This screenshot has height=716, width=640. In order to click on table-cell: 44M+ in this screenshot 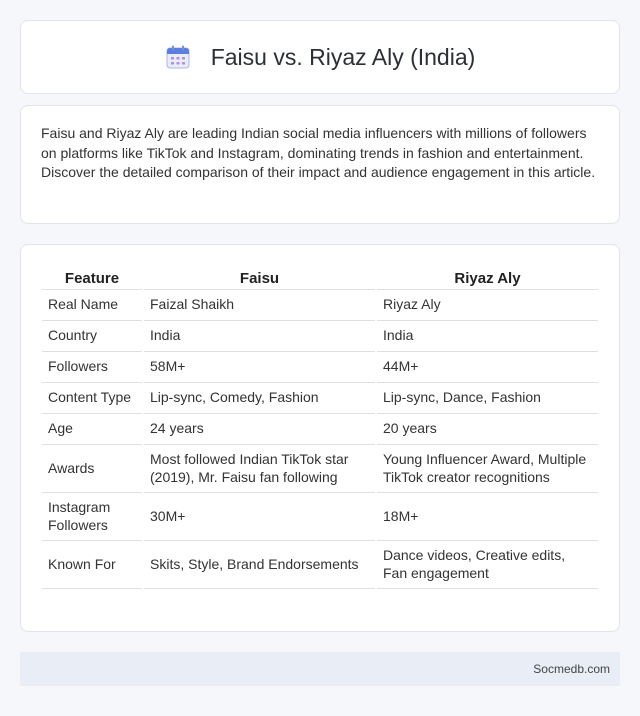, I will do `click(487, 367)`.